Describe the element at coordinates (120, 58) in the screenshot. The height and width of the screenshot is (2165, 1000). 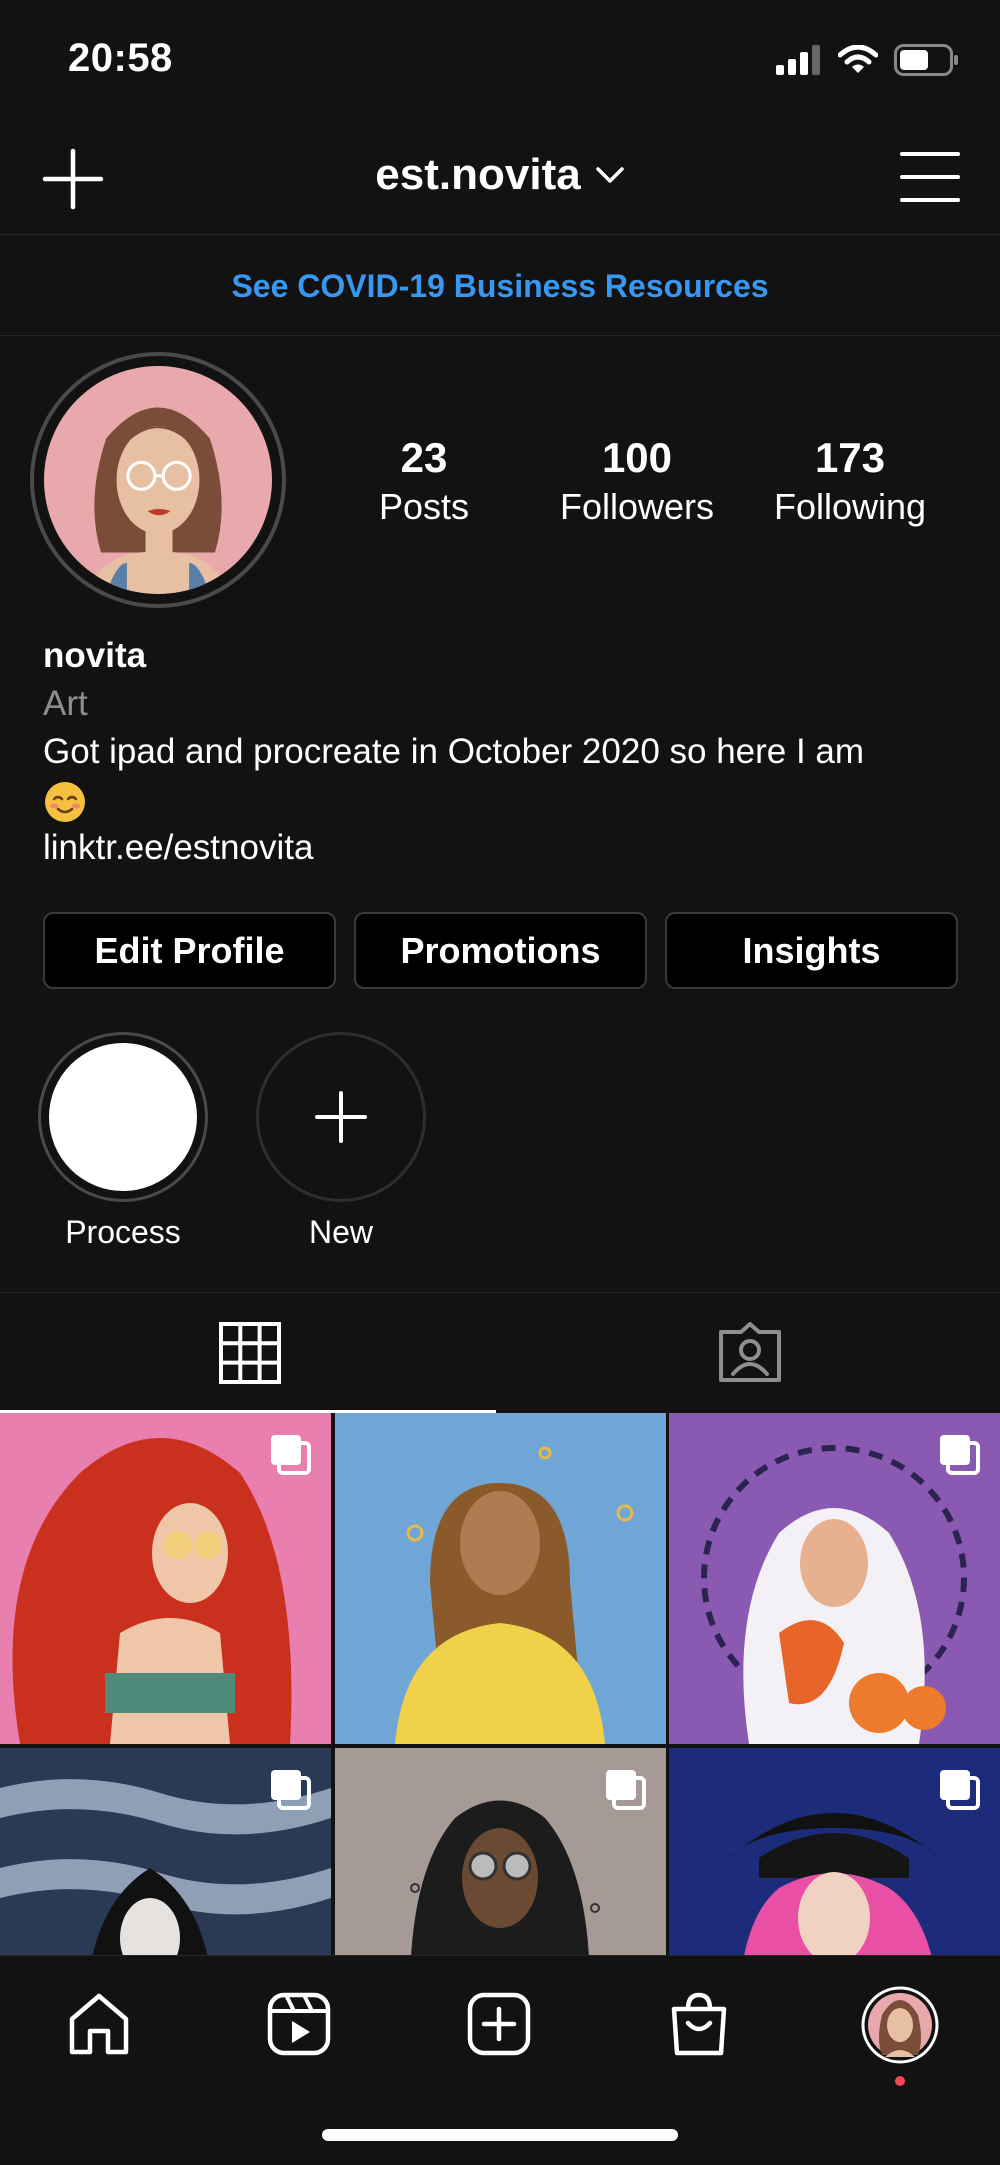
I see `status-time: 20:58` at that location.